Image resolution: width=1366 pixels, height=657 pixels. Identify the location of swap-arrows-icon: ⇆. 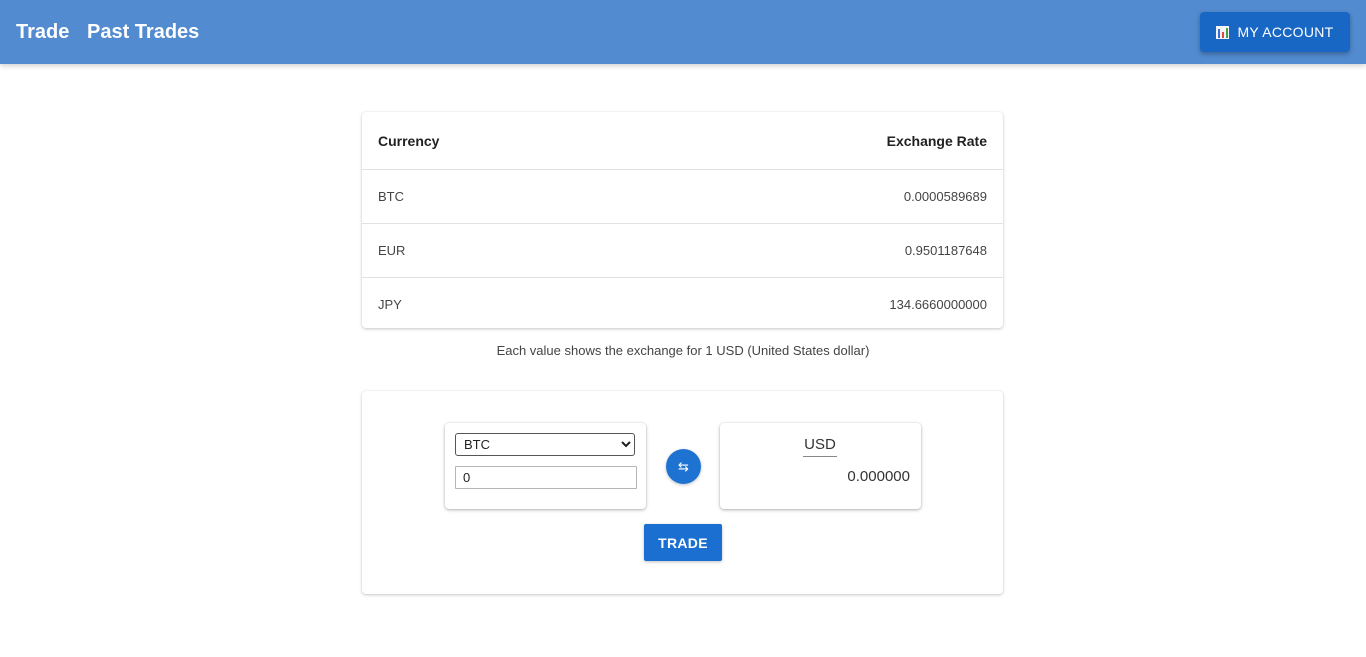
(683, 466).